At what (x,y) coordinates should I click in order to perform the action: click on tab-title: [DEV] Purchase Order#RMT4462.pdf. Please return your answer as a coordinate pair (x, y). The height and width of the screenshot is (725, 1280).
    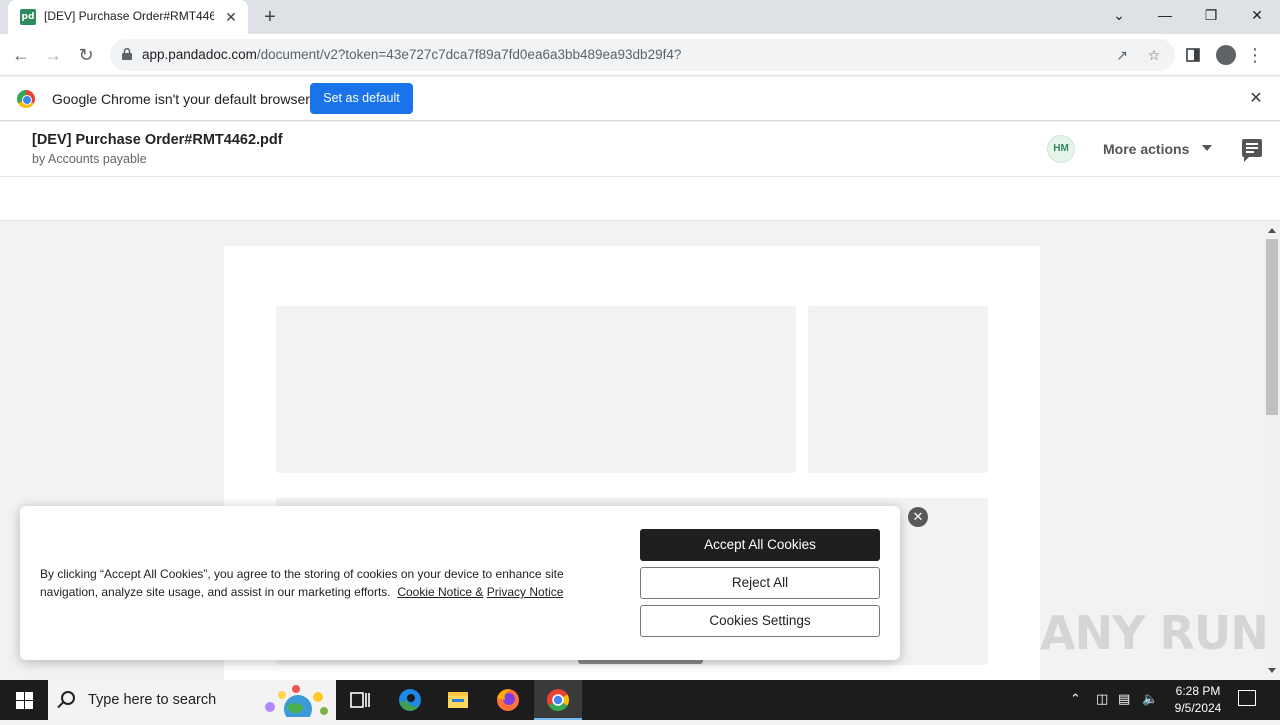
    Looking at the image, I should click on (129, 16).